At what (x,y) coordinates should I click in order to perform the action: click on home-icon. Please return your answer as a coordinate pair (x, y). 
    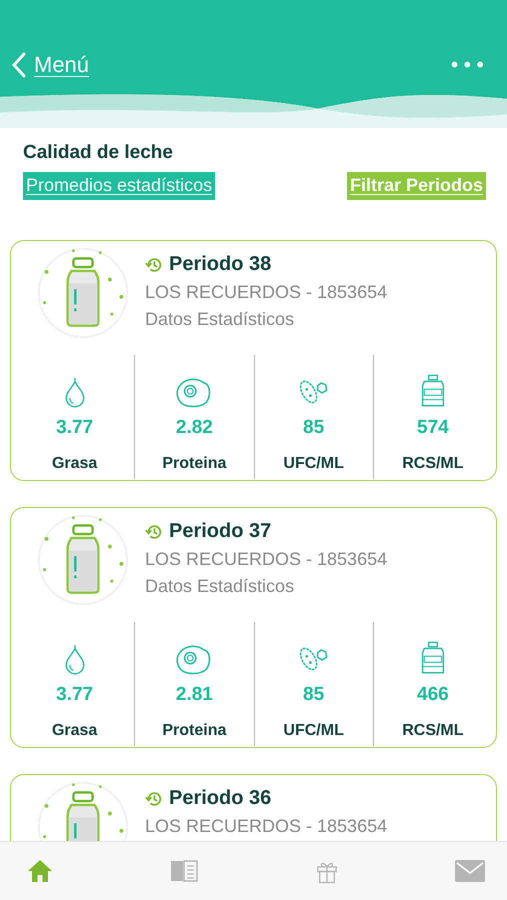
    Looking at the image, I should click on (40, 871).